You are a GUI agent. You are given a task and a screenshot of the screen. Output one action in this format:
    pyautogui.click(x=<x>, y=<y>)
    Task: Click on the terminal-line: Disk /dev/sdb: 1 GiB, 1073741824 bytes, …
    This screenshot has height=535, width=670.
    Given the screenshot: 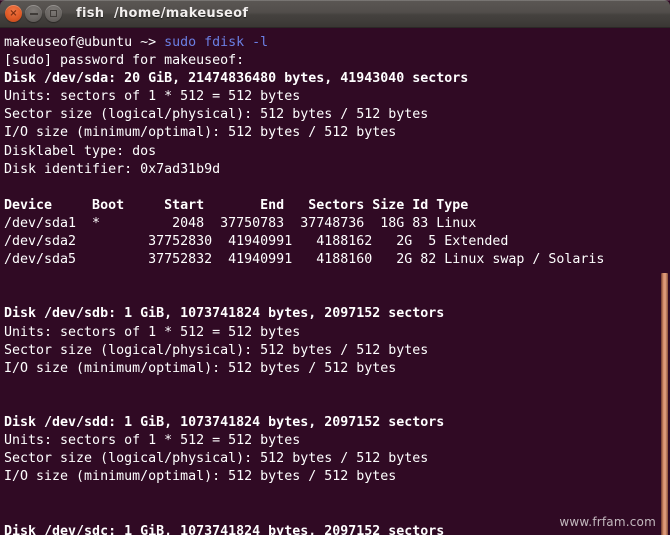 What is the action you would take?
    pyautogui.click(x=224, y=314)
    